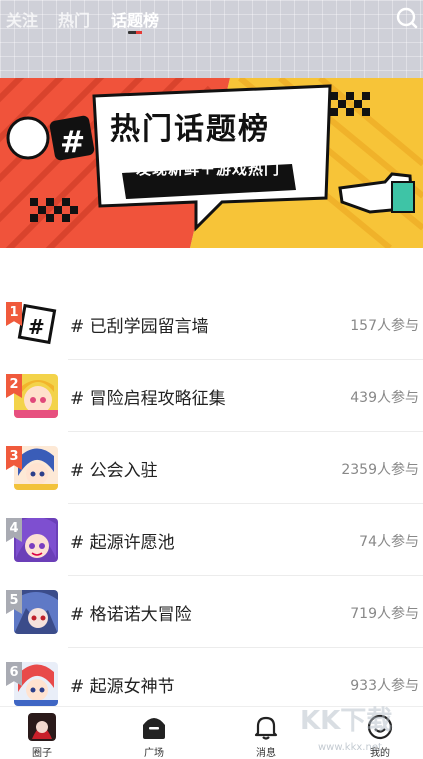 This screenshot has height=759, width=423. I want to click on tab-topic-ranking: 话题榜, so click(135, 19).